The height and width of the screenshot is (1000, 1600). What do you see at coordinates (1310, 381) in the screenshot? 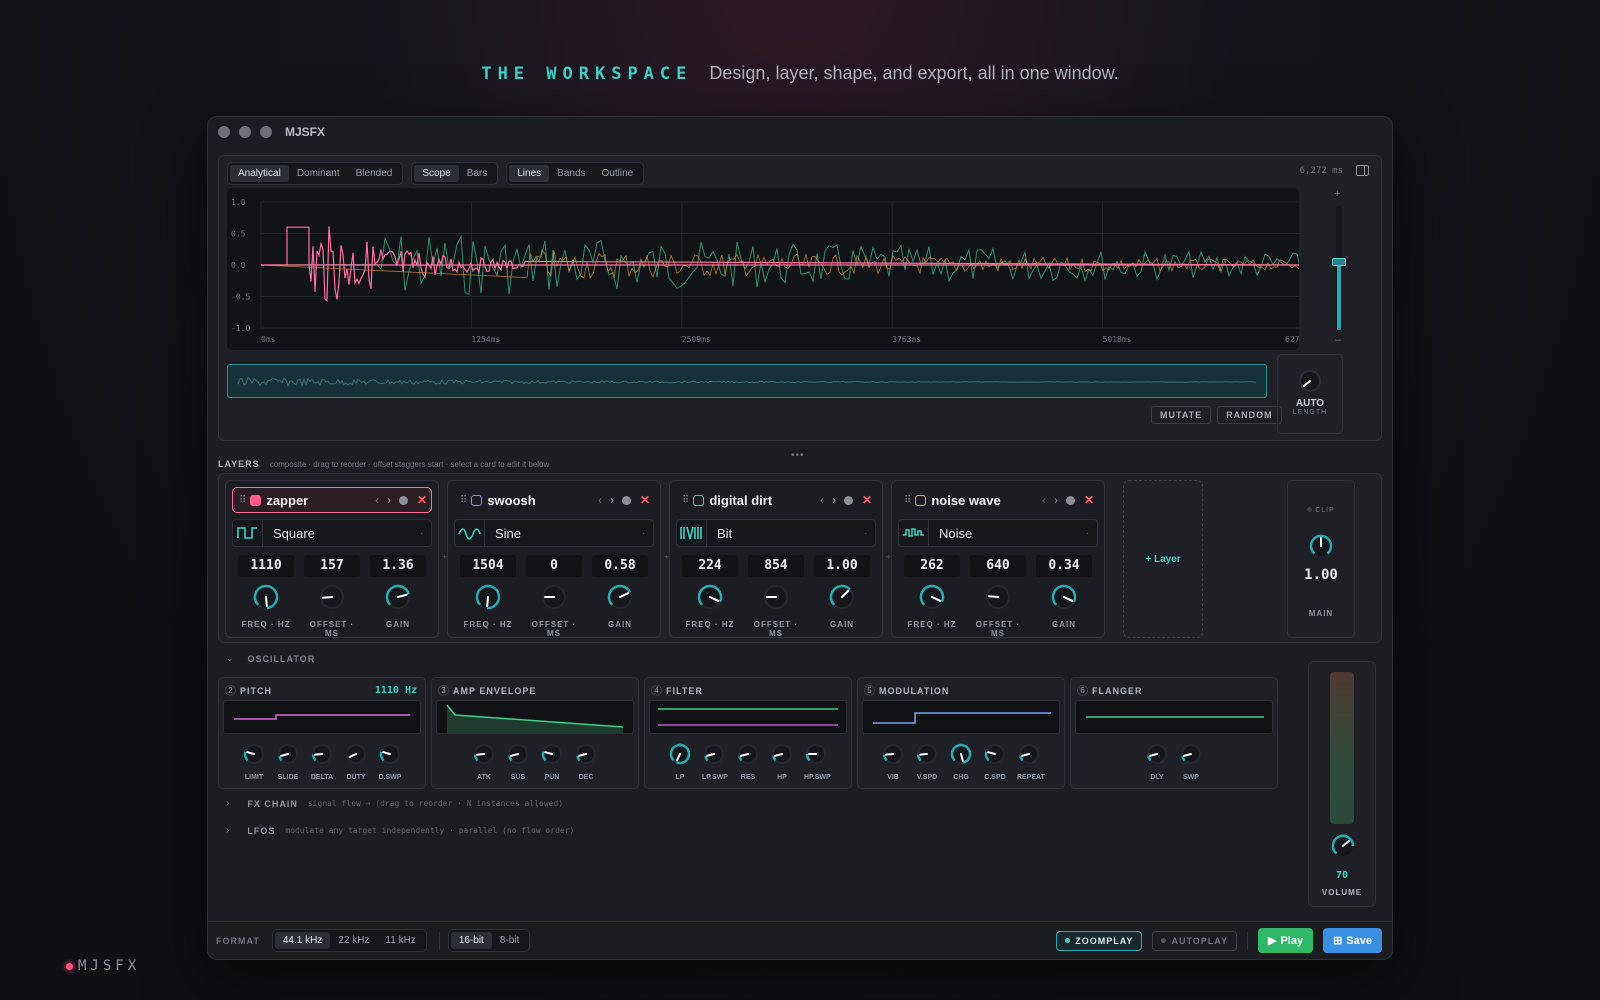
I see `length-knob` at bounding box center [1310, 381].